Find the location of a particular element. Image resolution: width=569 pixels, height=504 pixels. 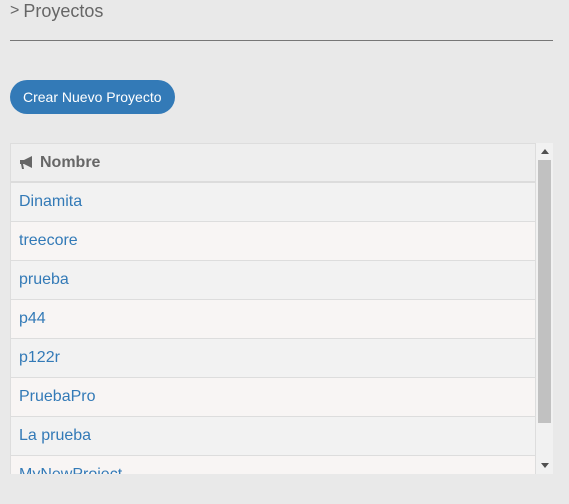

page-title: > Proyectos is located at coordinates (56, 11).